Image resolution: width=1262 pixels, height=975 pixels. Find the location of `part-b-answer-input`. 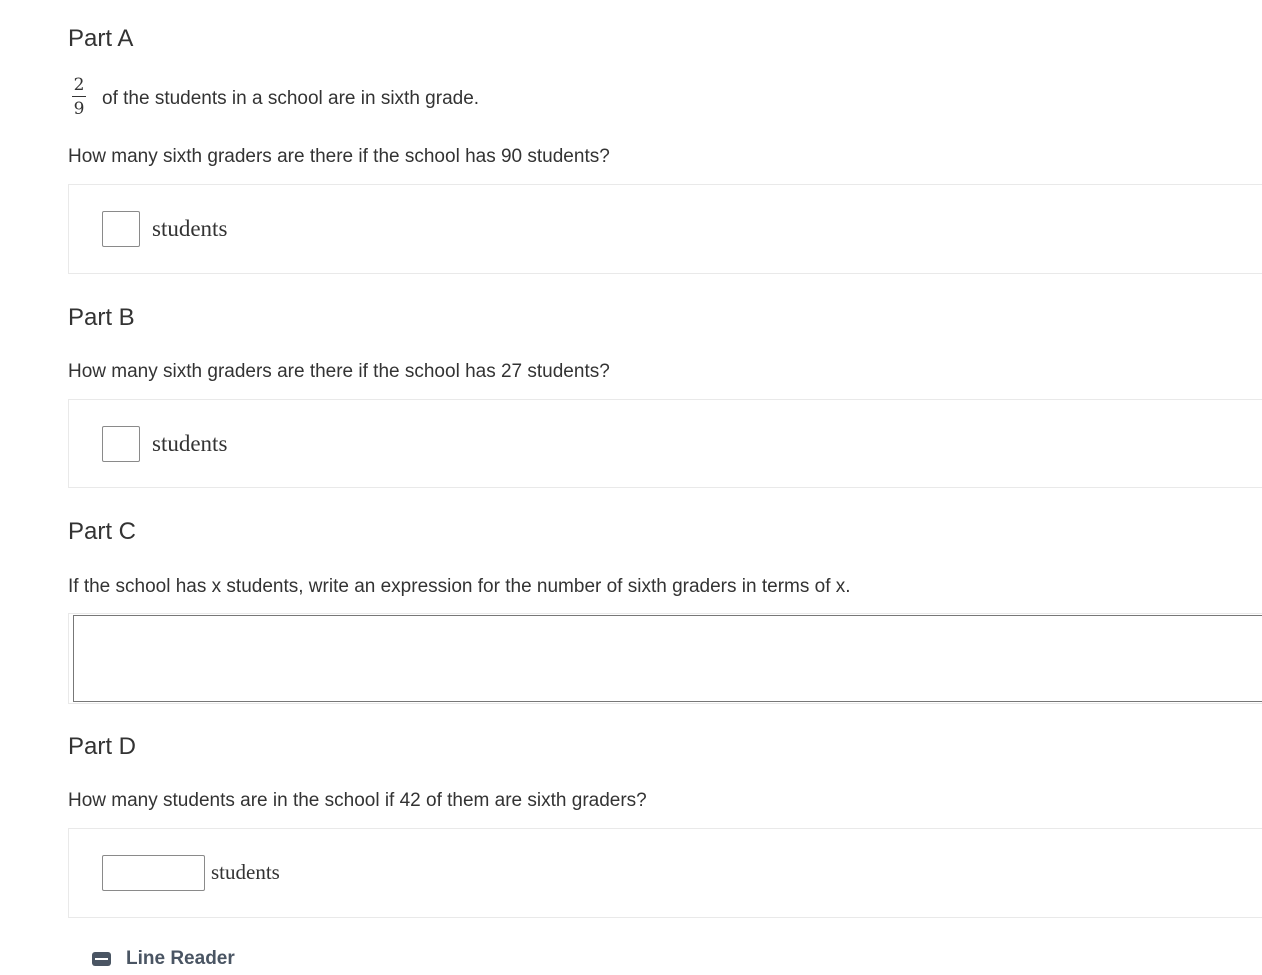

part-b-answer-input is located at coordinates (121, 444).